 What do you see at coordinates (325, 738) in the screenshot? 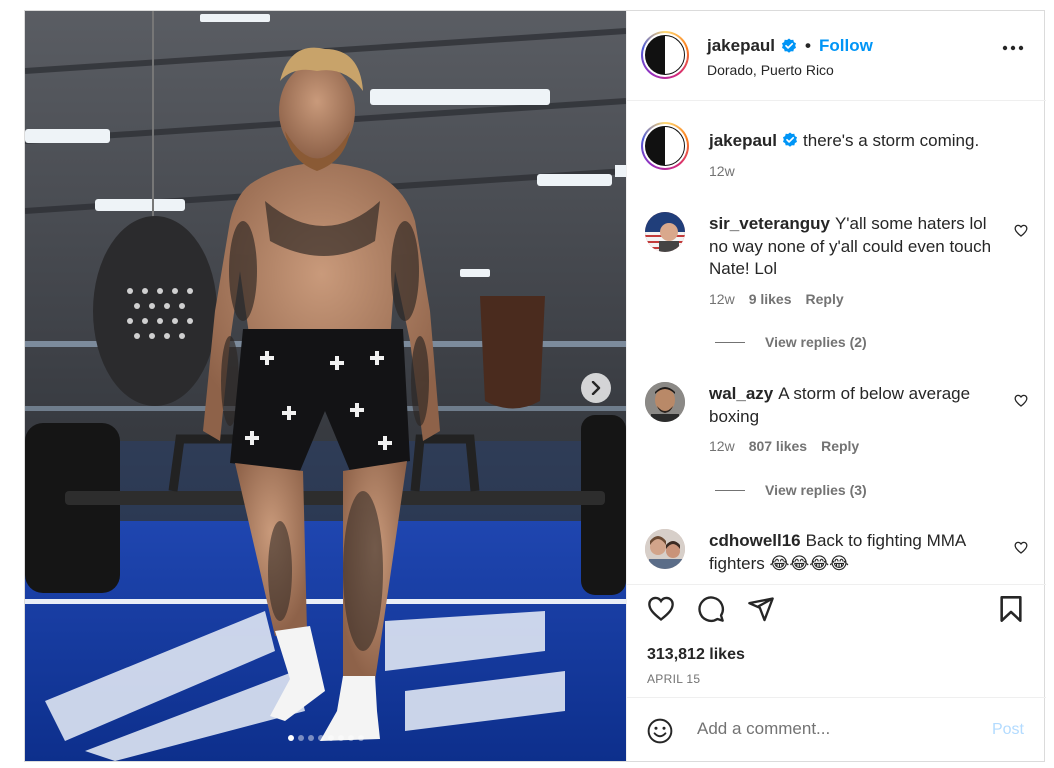
I see `carousel-indicator` at bounding box center [325, 738].